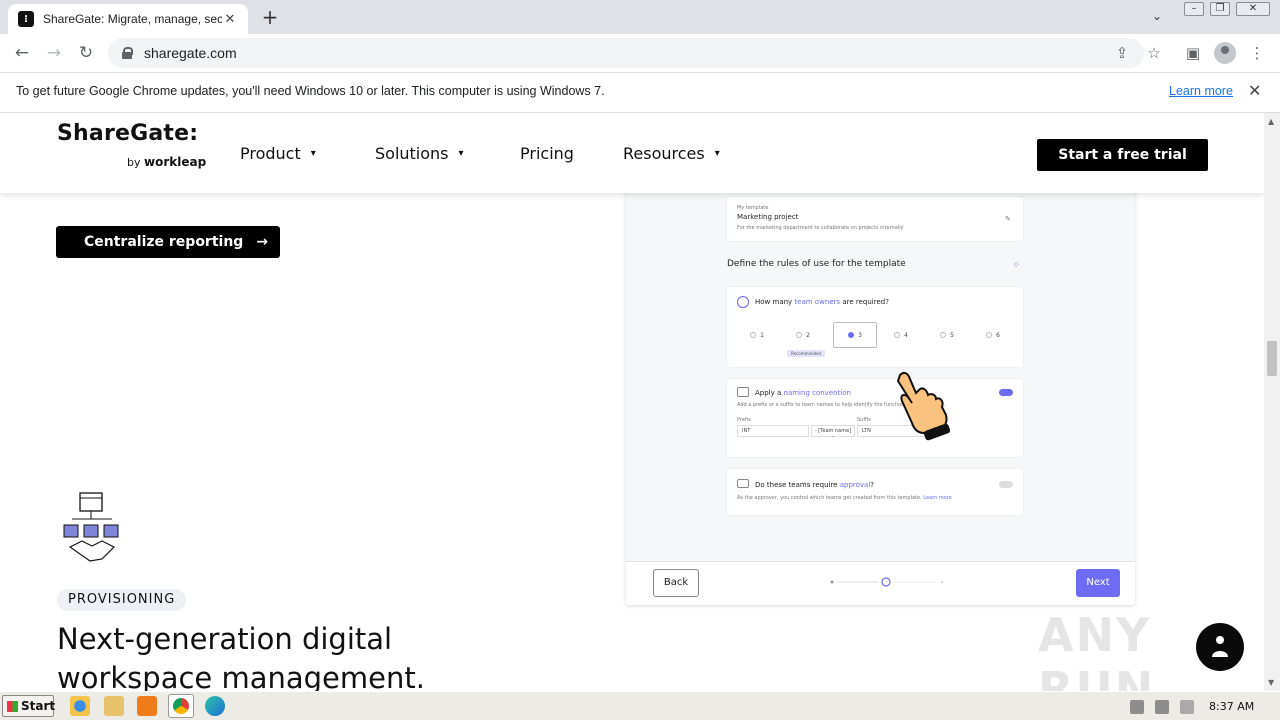 The image size is (1280, 720). I want to click on sharegate-favicon-icon: ⁝, so click(26, 19).